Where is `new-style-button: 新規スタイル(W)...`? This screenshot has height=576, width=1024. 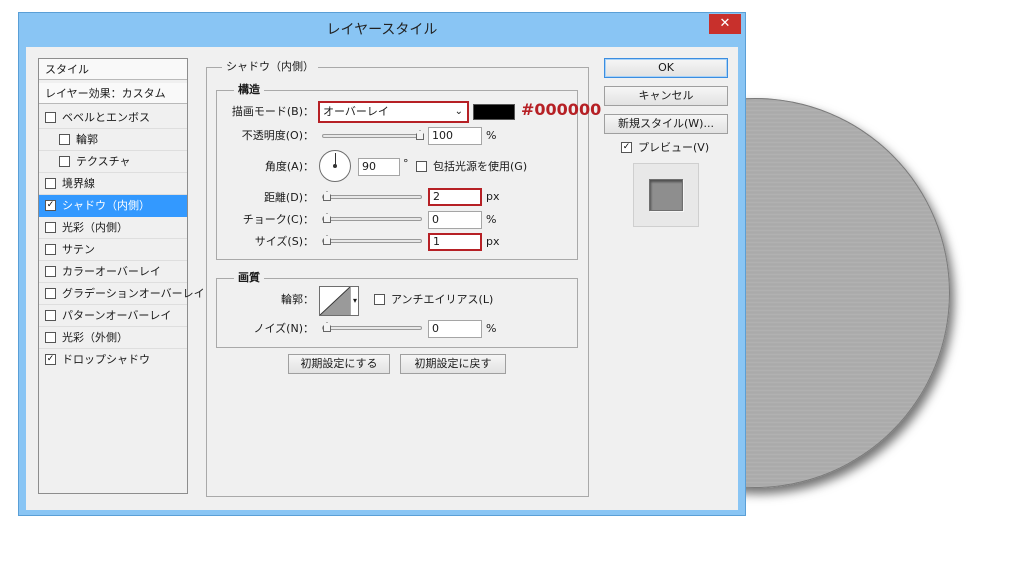 new-style-button: 新規スタイル(W)... is located at coordinates (666, 124).